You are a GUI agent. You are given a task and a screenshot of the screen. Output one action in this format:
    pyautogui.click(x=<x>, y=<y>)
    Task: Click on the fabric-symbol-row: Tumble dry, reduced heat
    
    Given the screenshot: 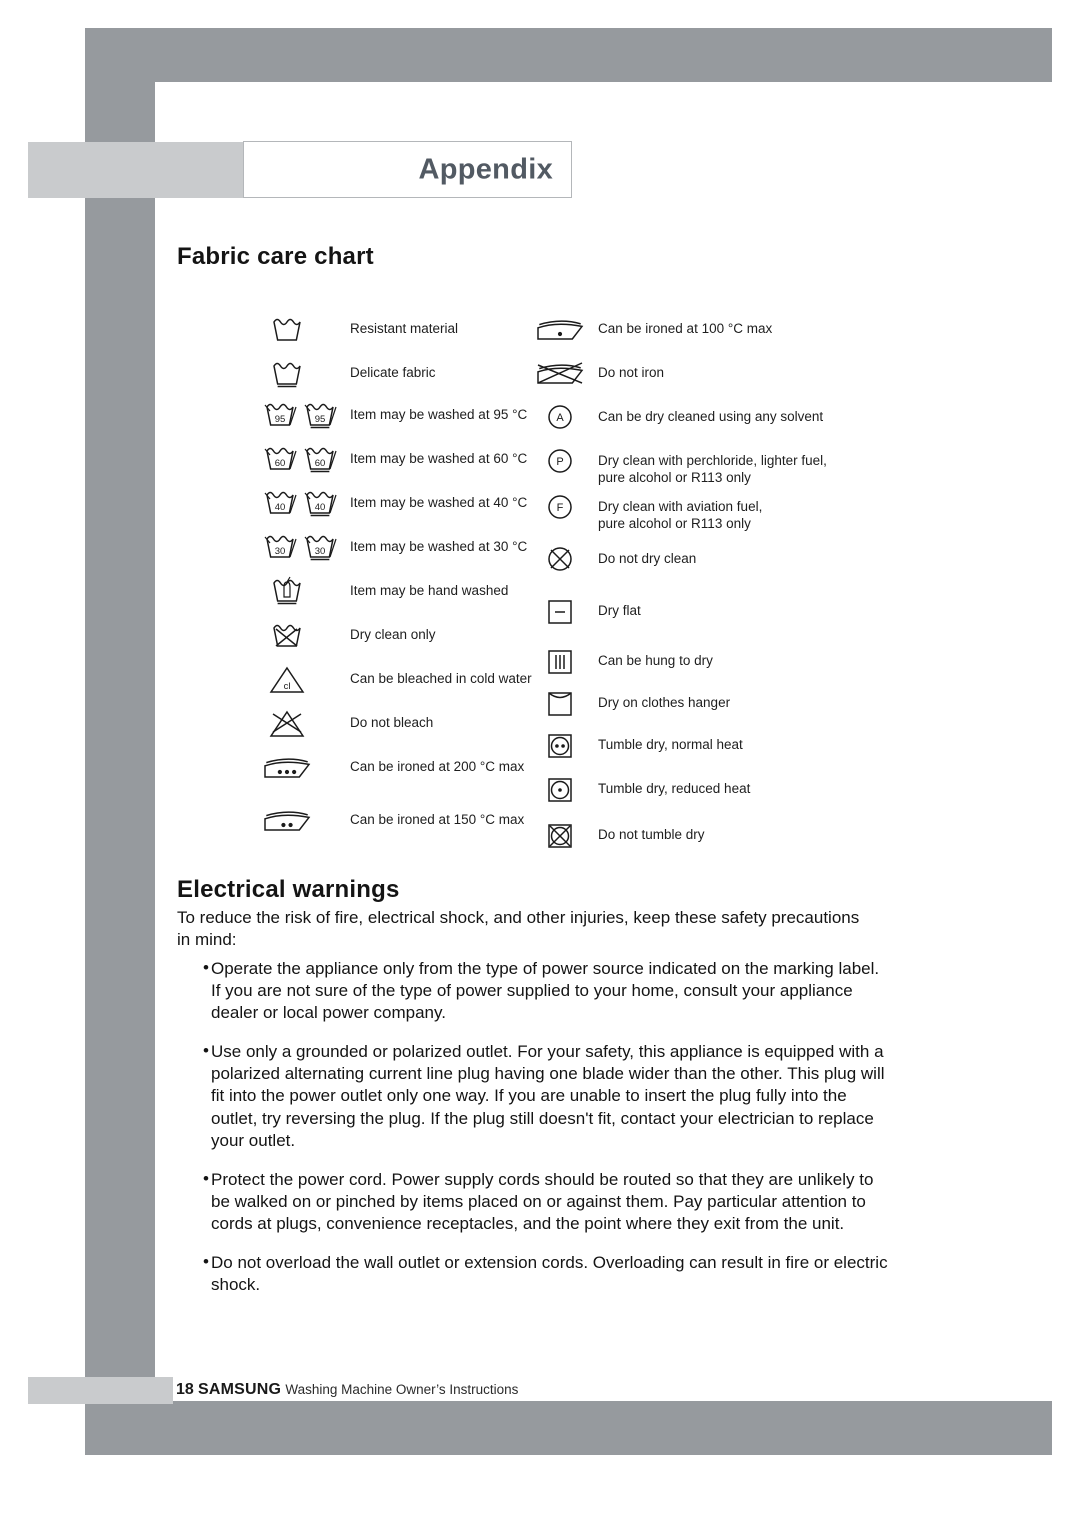 What is the action you would take?
    pyautogui.click(x=643, y=789)
    